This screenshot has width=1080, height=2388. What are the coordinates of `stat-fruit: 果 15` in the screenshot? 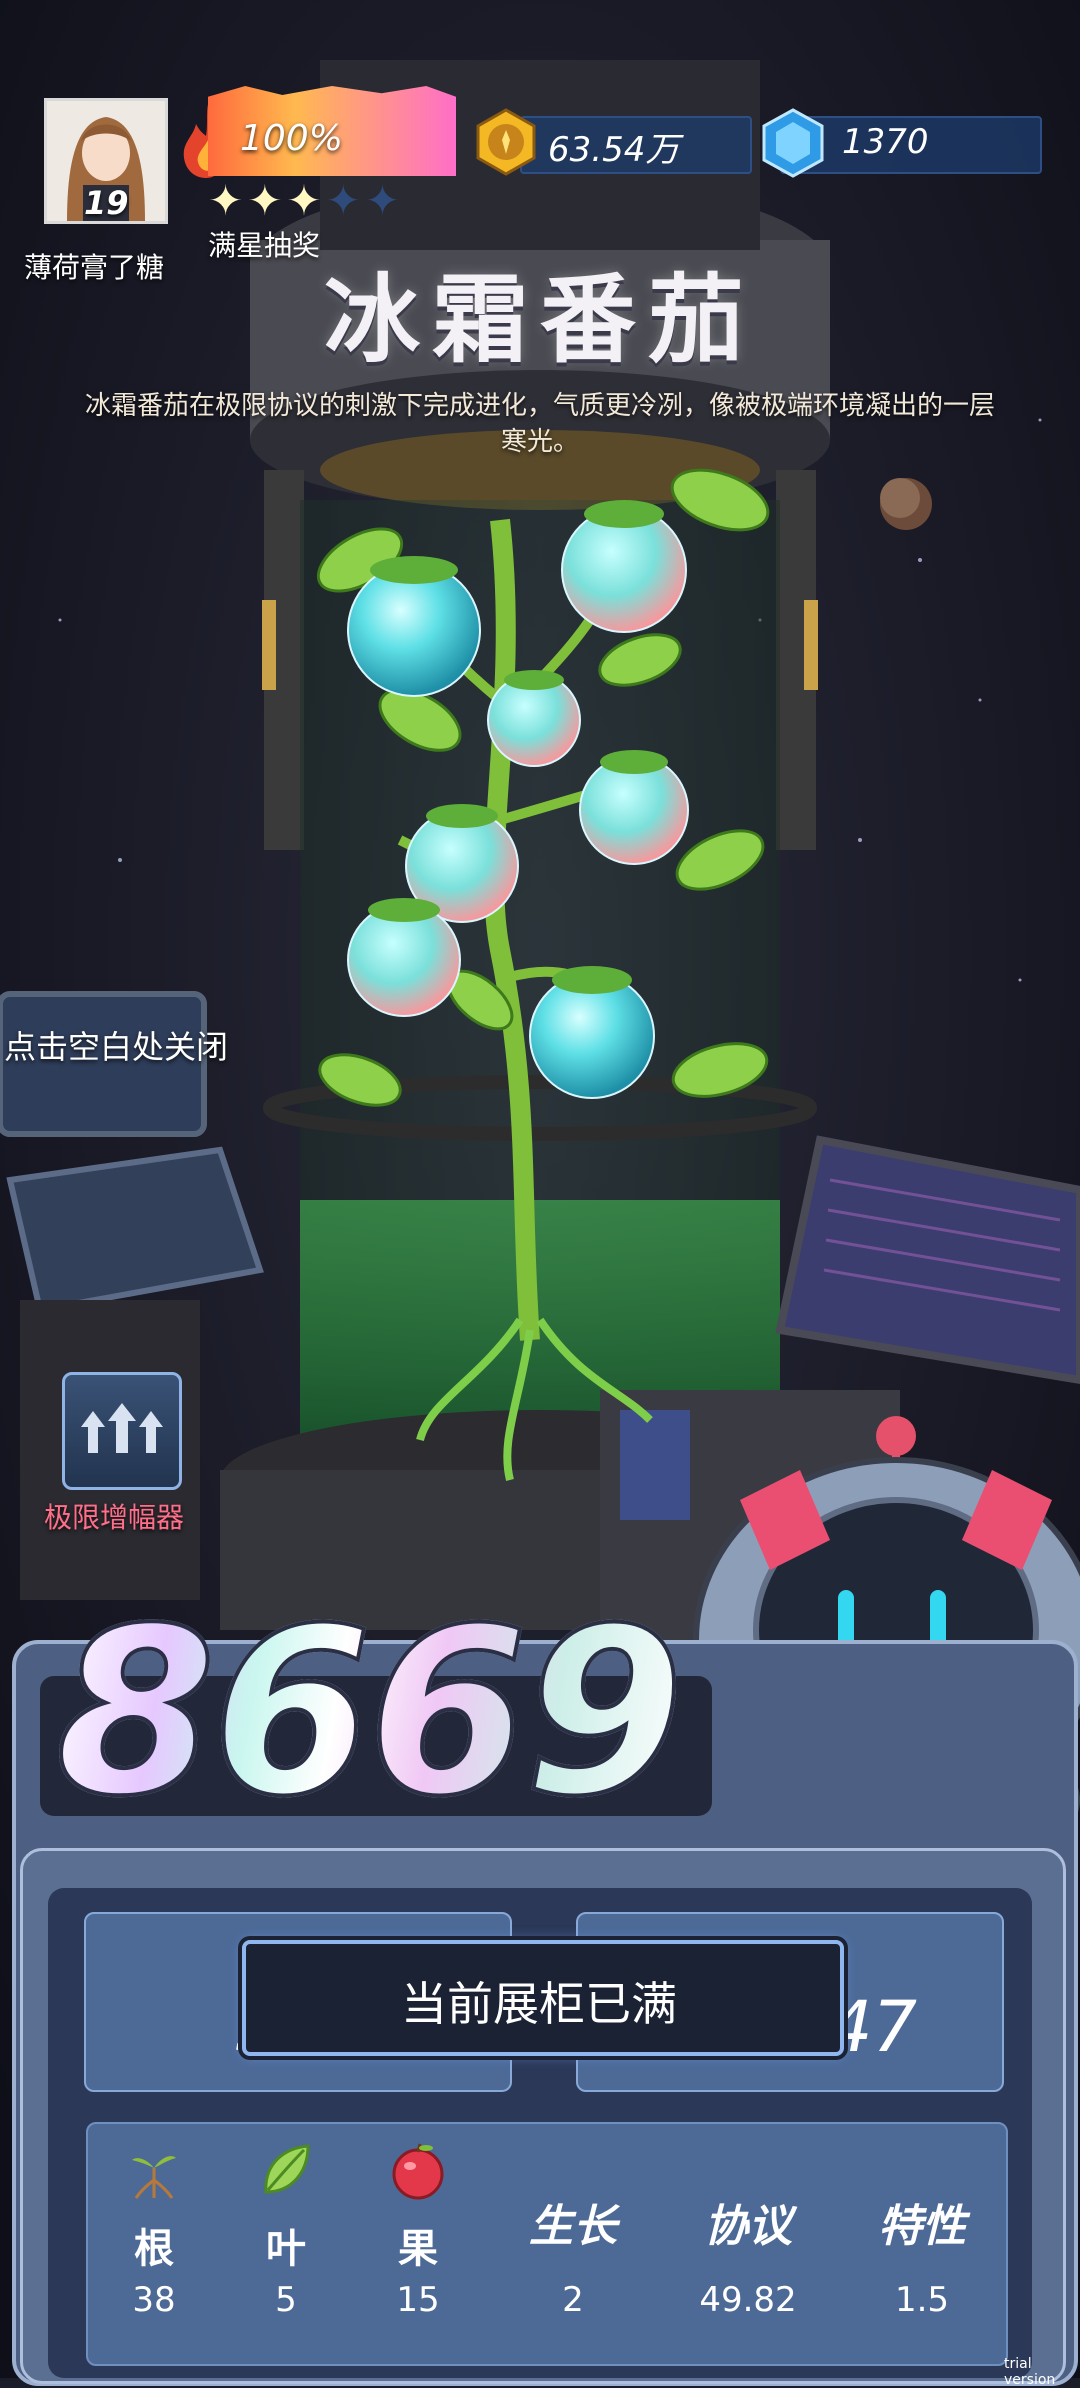 It's located at (418, 2244).